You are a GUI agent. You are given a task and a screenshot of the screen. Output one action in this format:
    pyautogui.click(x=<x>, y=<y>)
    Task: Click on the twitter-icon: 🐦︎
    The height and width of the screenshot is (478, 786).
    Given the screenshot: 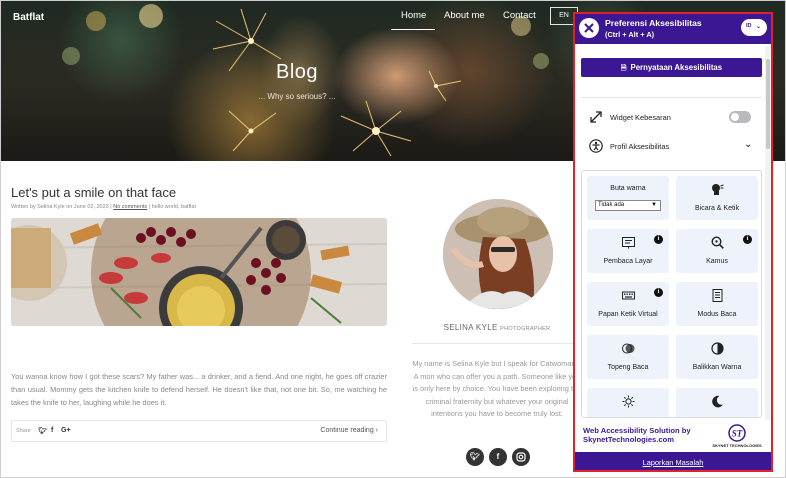 What is the action you would take?
    pyautogui.click(x=42, y=431)
    